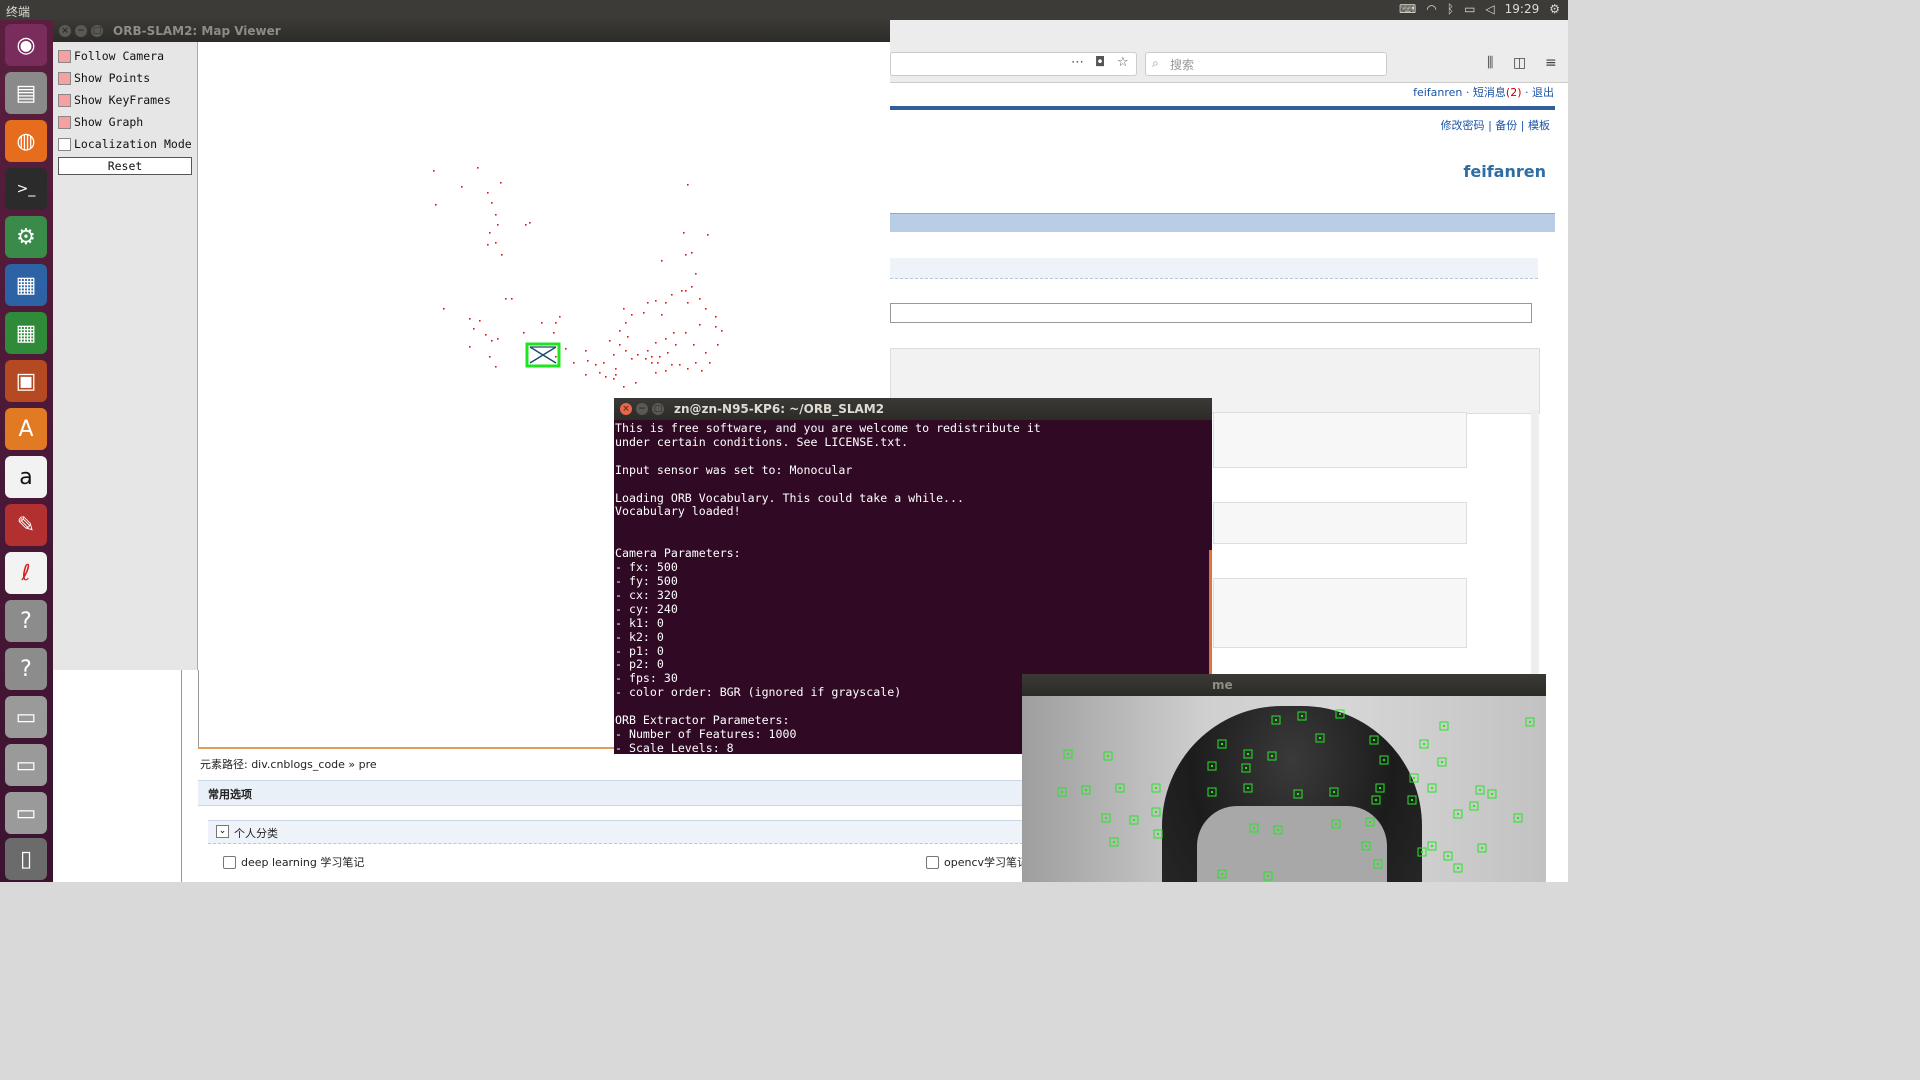  Describe the element at coordinates (26, 285) in the screenshot. I see `writer-icon: ▦` at that location.